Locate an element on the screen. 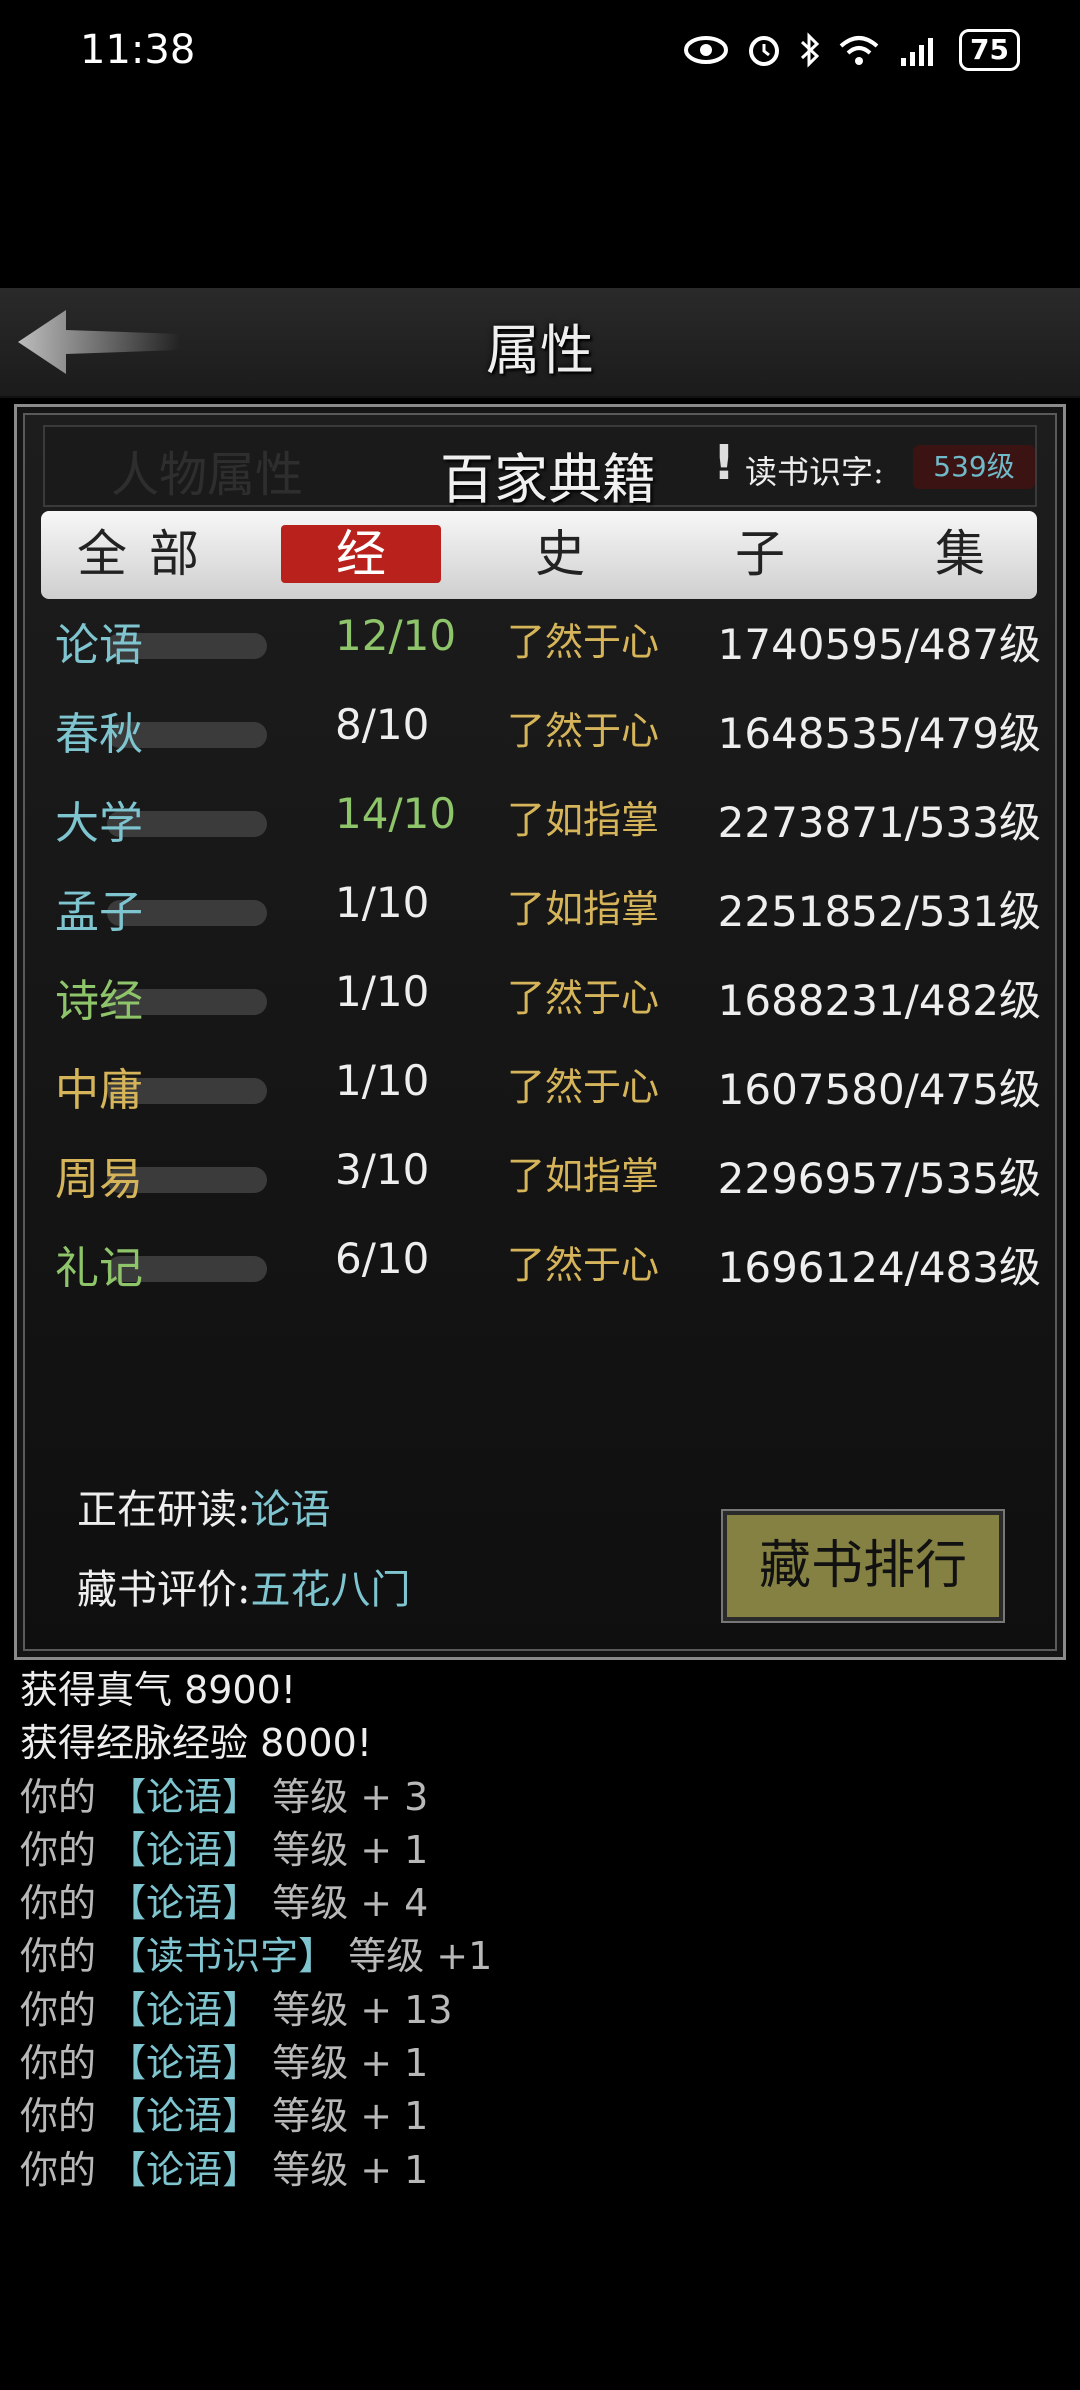  book-name: 春秋 is located at coordinates (99, 734).